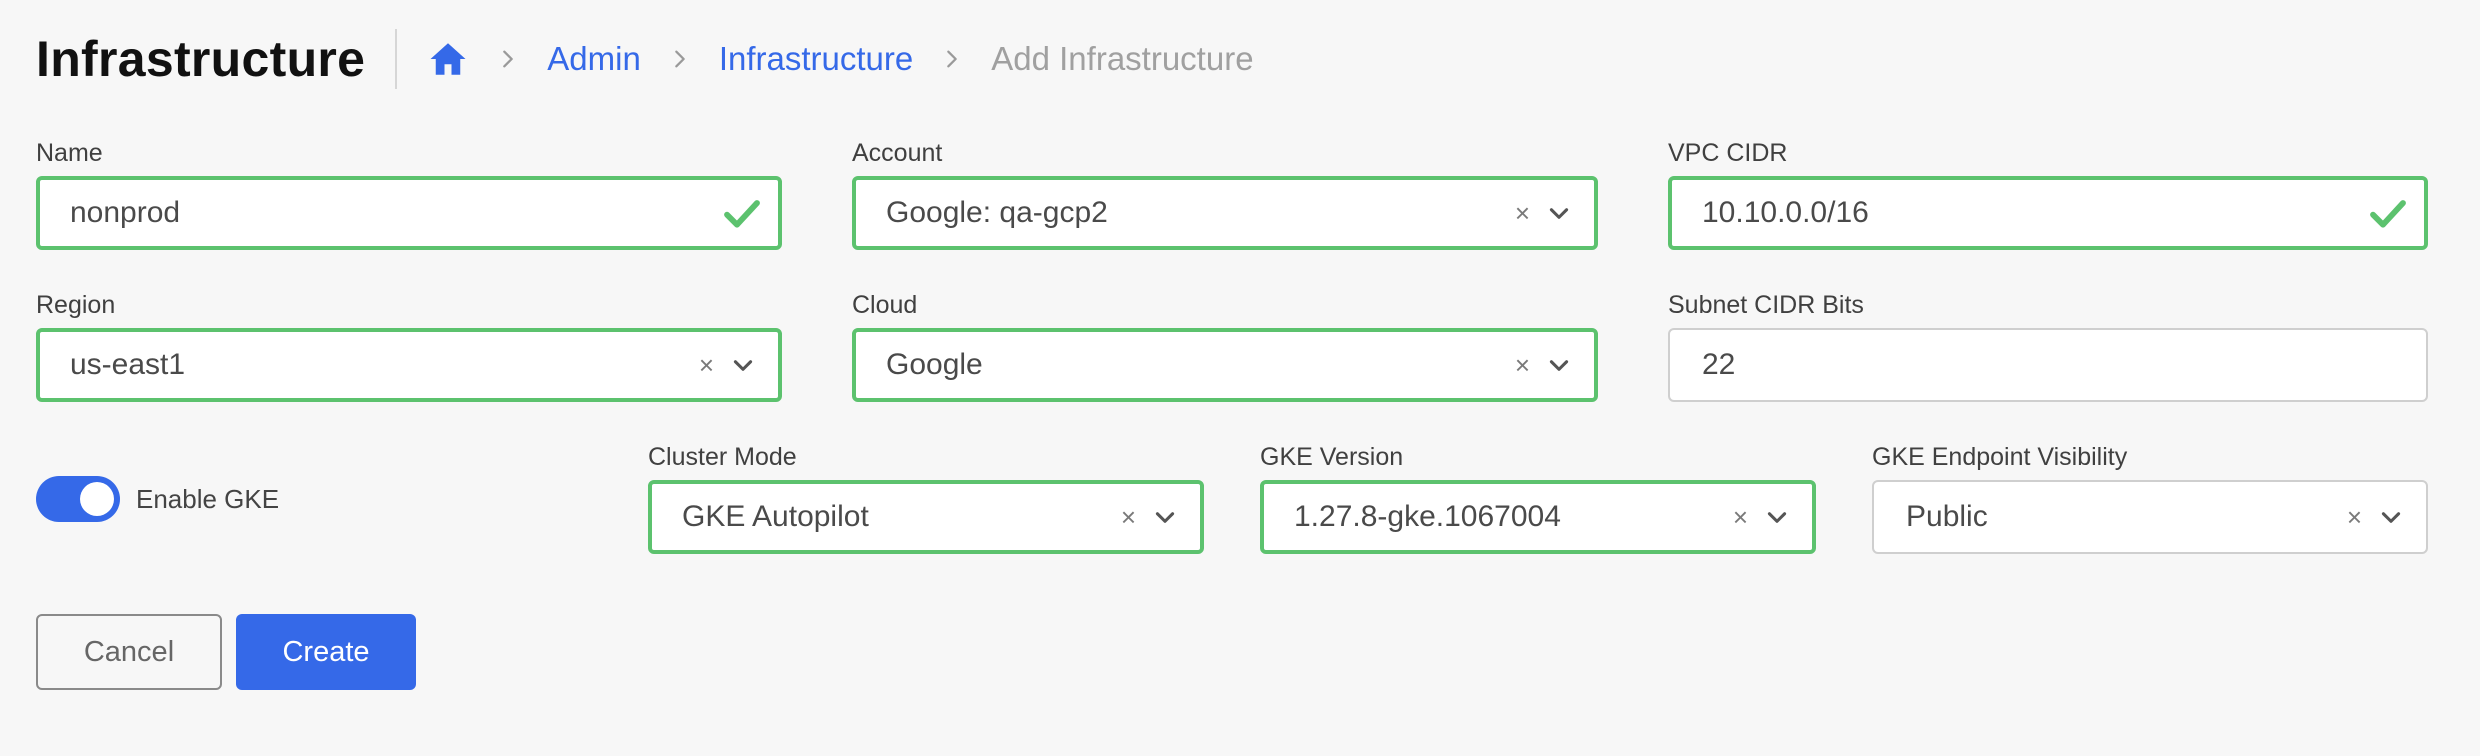  I want to click on region-label: Region, so click(76, 305).